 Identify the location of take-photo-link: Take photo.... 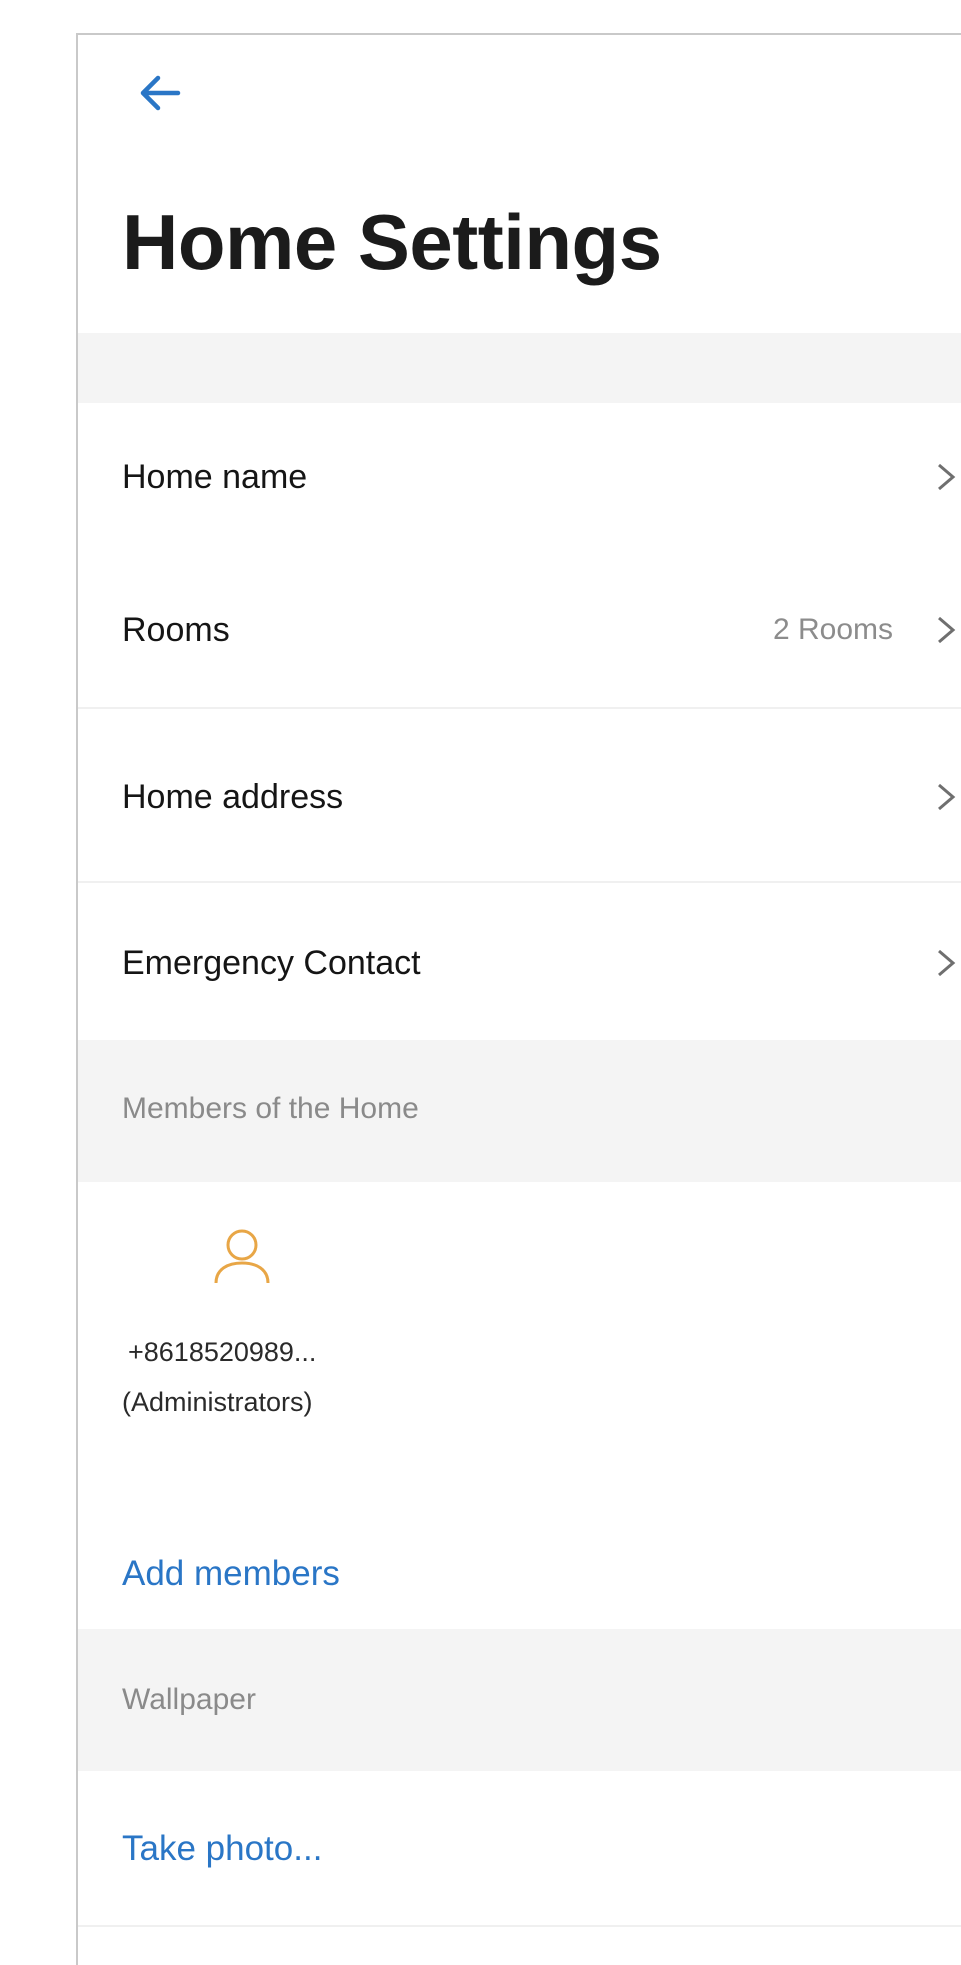
(222, 1849).